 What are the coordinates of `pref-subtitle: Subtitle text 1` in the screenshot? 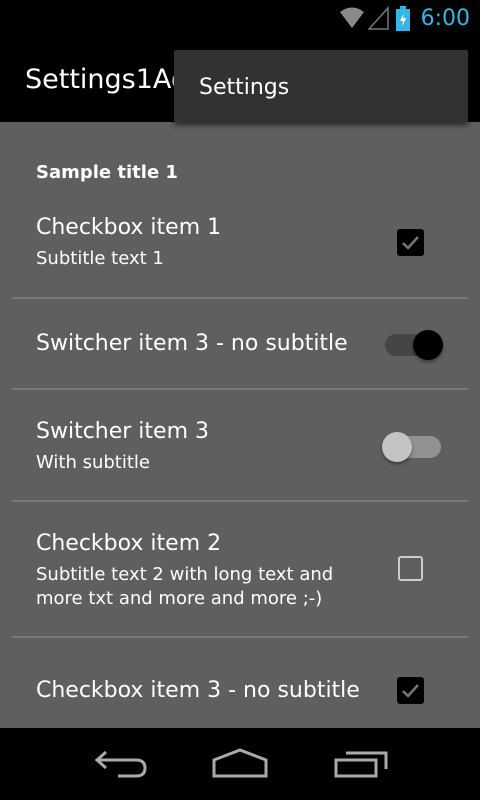 It's located at (100, 258).